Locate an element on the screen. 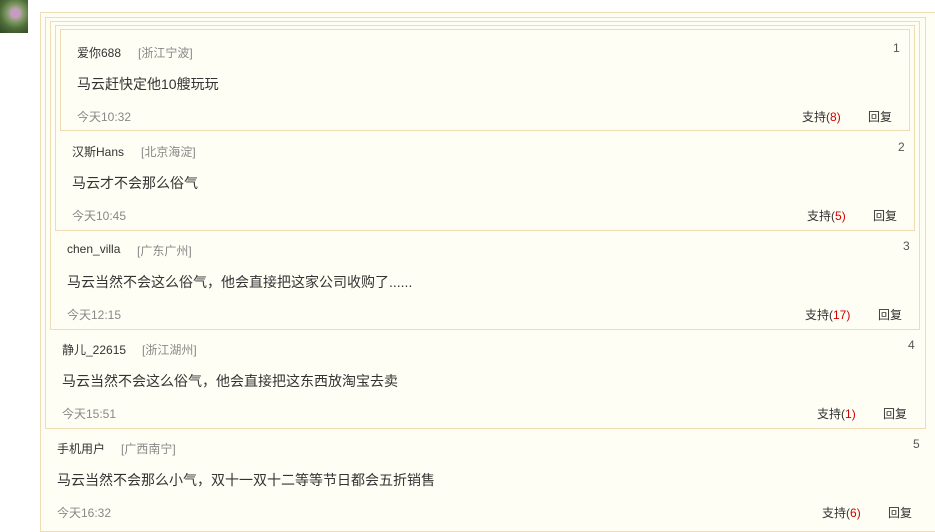  comment-floor-number: 4 is located at coordinates (911, 345).